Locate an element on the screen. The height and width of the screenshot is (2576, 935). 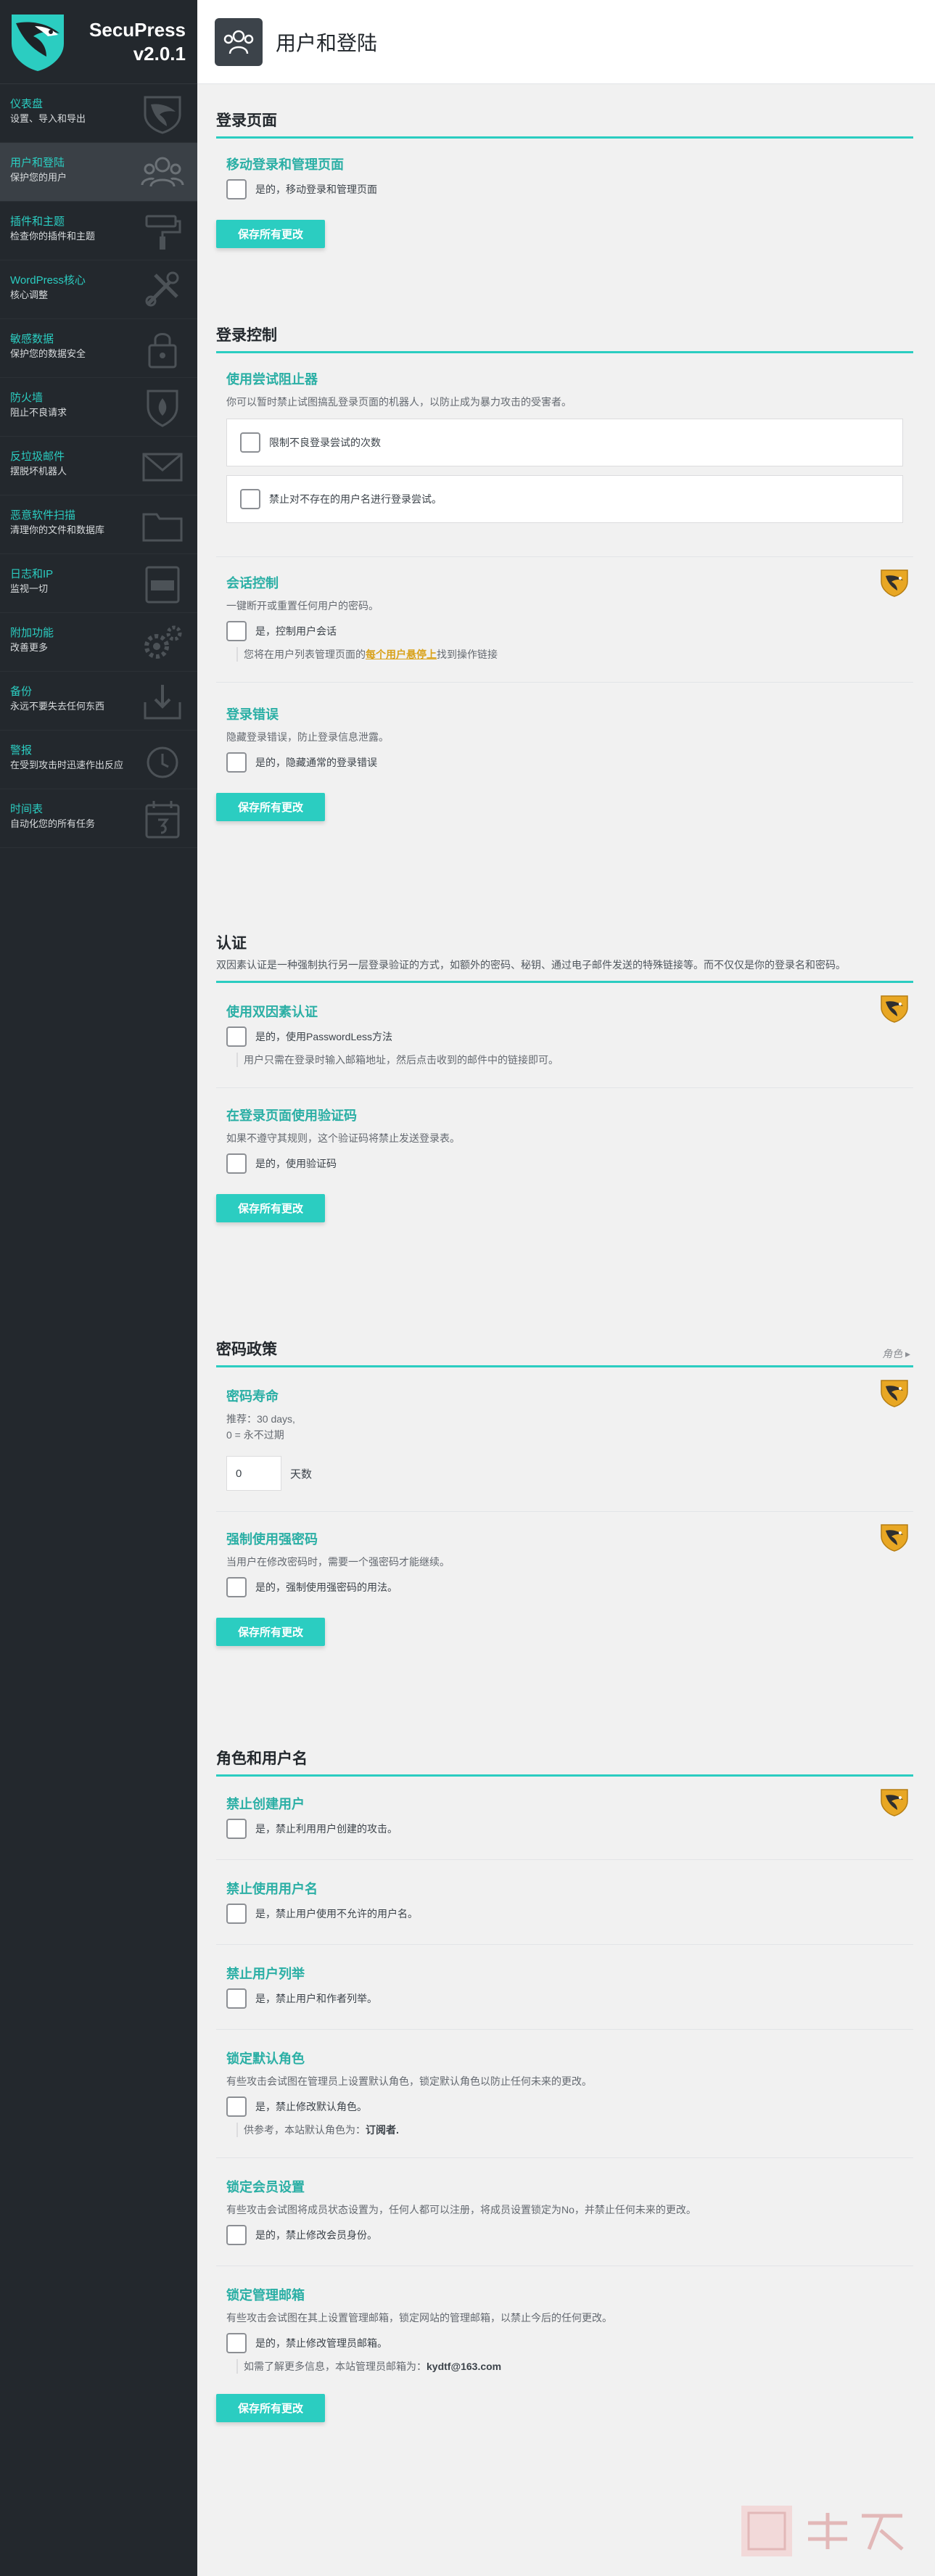
users-header-icon is located at coordinates (239, 41).